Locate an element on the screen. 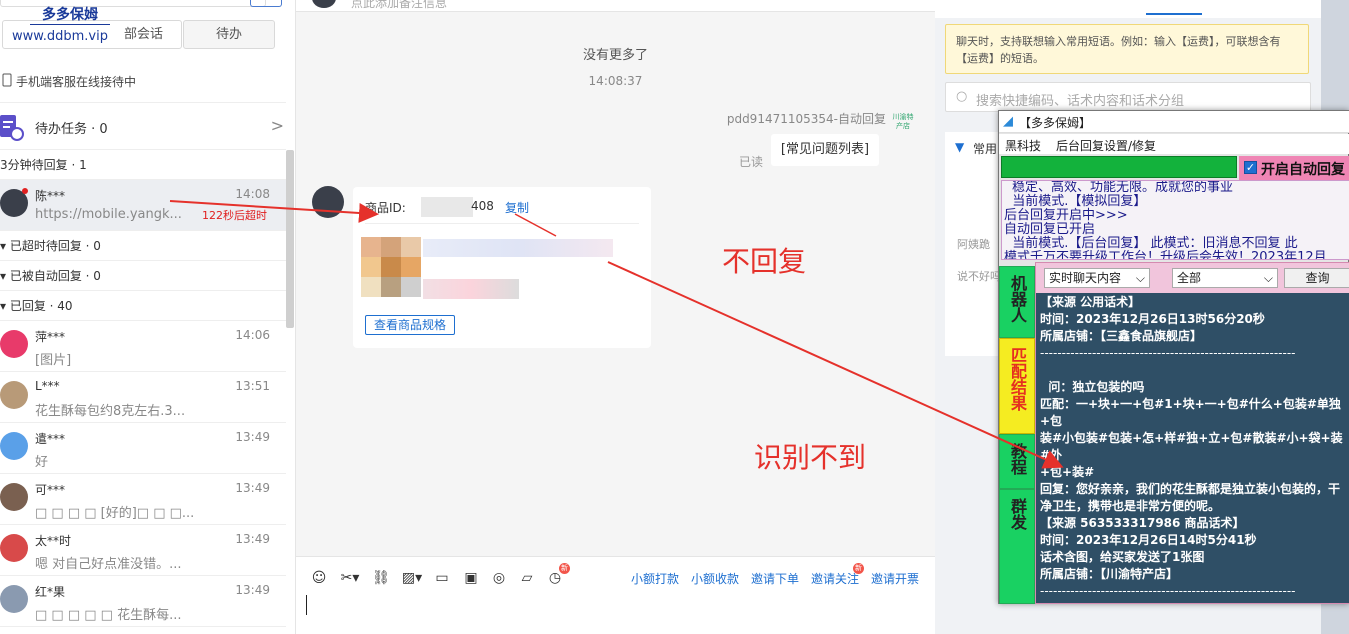 The image size is (1349, 634). arrow-to-product-card is located at coordinates (274, 211).